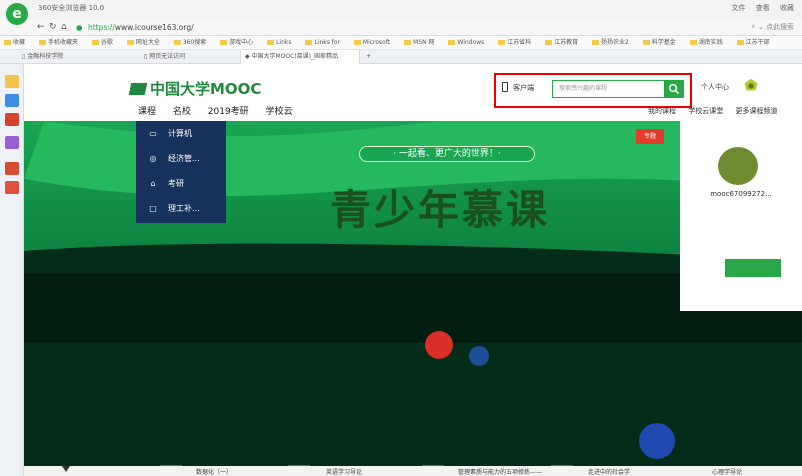 This screenshot has height=476, width=802. What do you see at coordinates (374, 42) in the screenshot?
I see `bookmark-item: Microsoft` at bounding box center [374, 42].